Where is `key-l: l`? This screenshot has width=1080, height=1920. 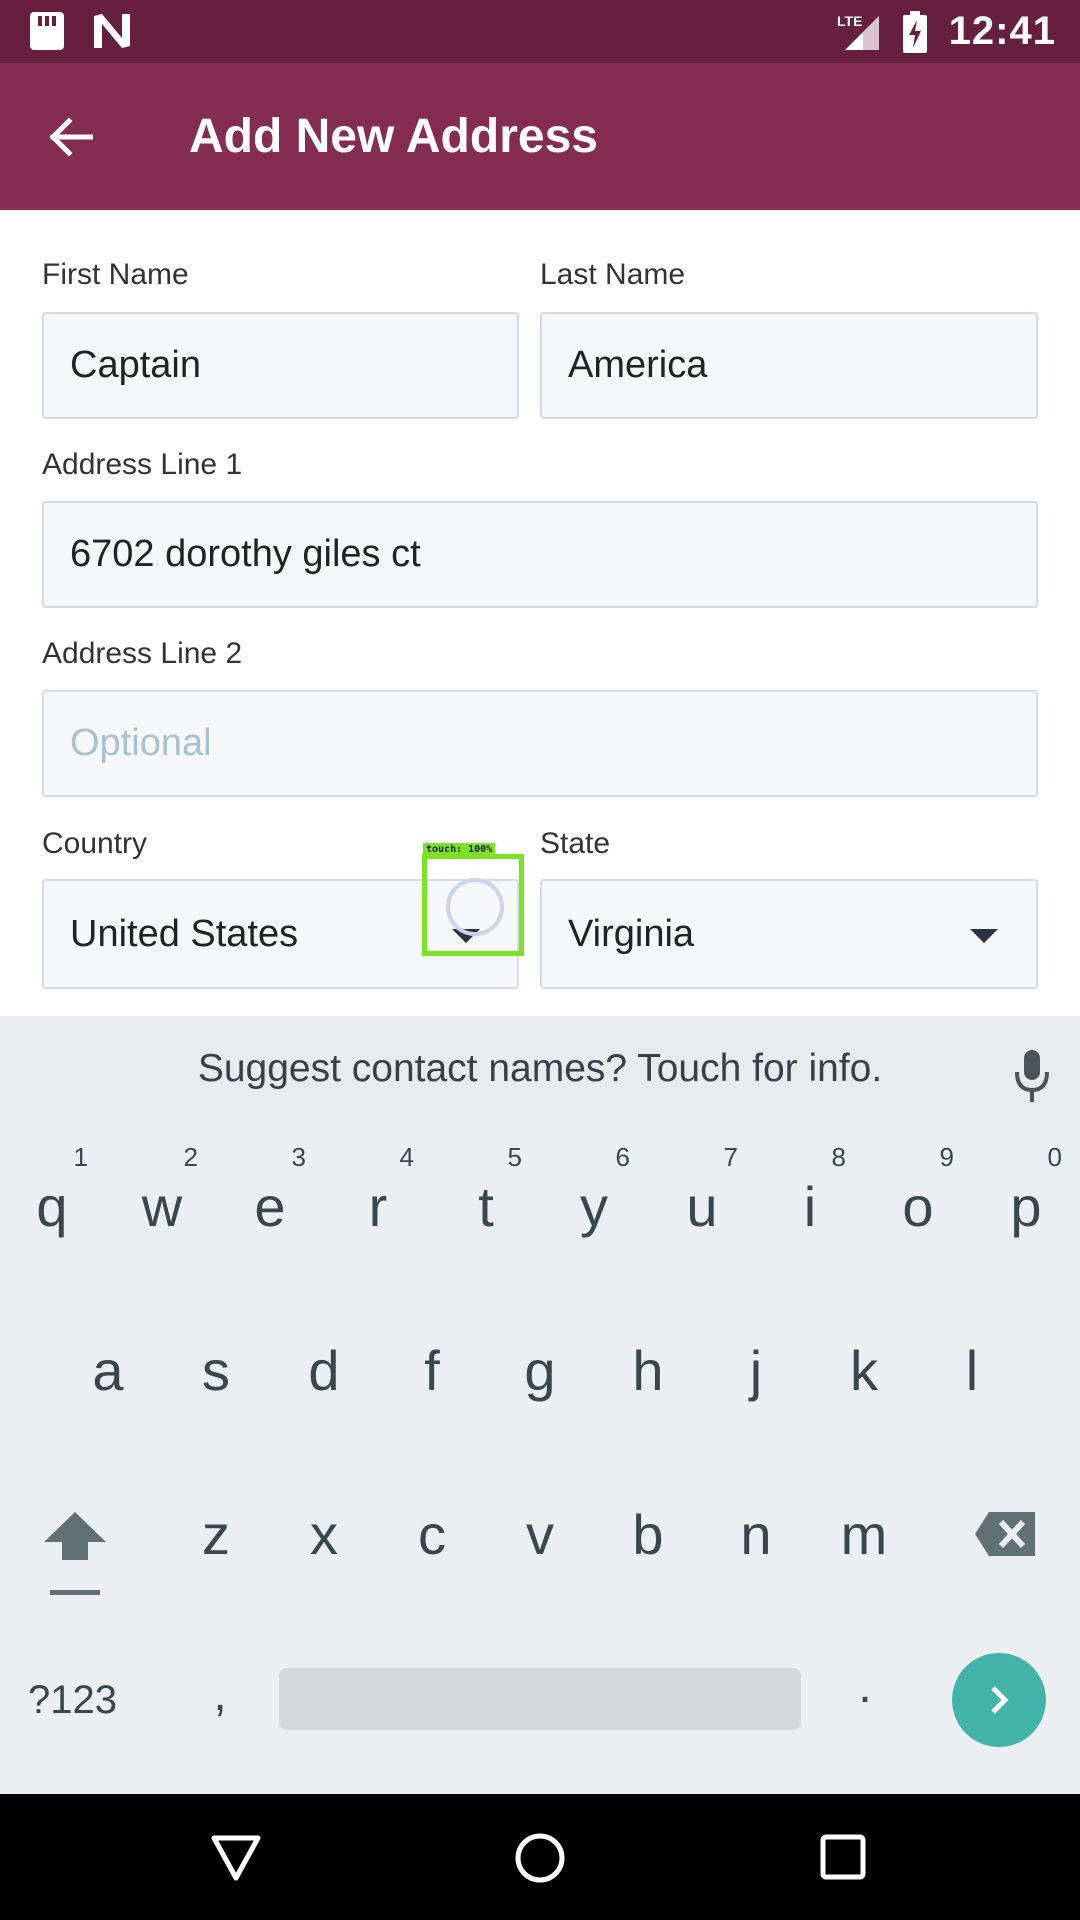 key-l: l is located at coordinates (972, 1371).